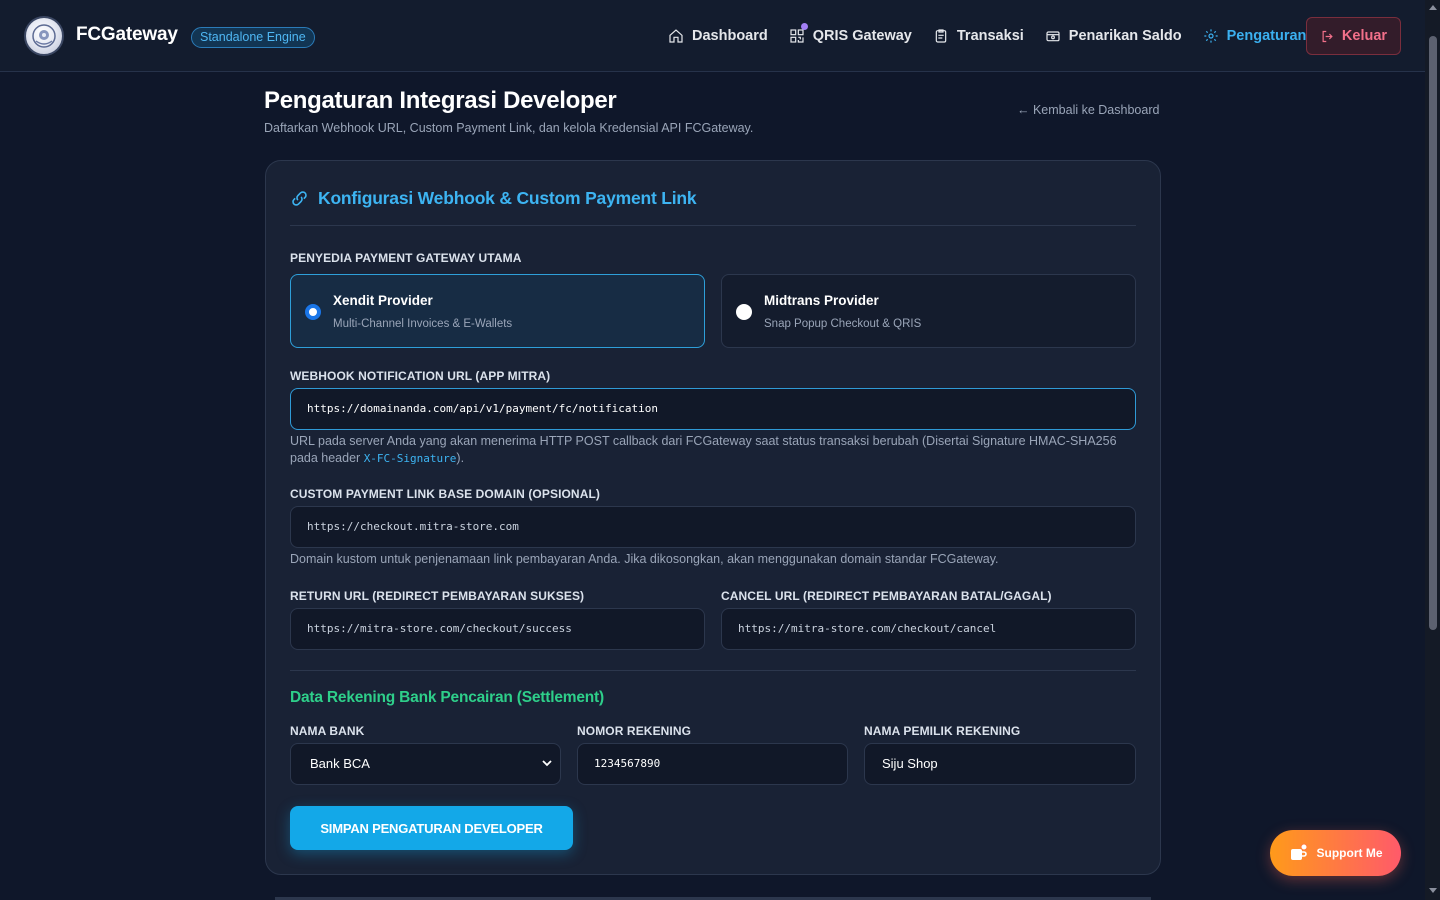 This screenshot has height=900, width=1440. I want to click on page-scrollbar, so click(1432, 450).